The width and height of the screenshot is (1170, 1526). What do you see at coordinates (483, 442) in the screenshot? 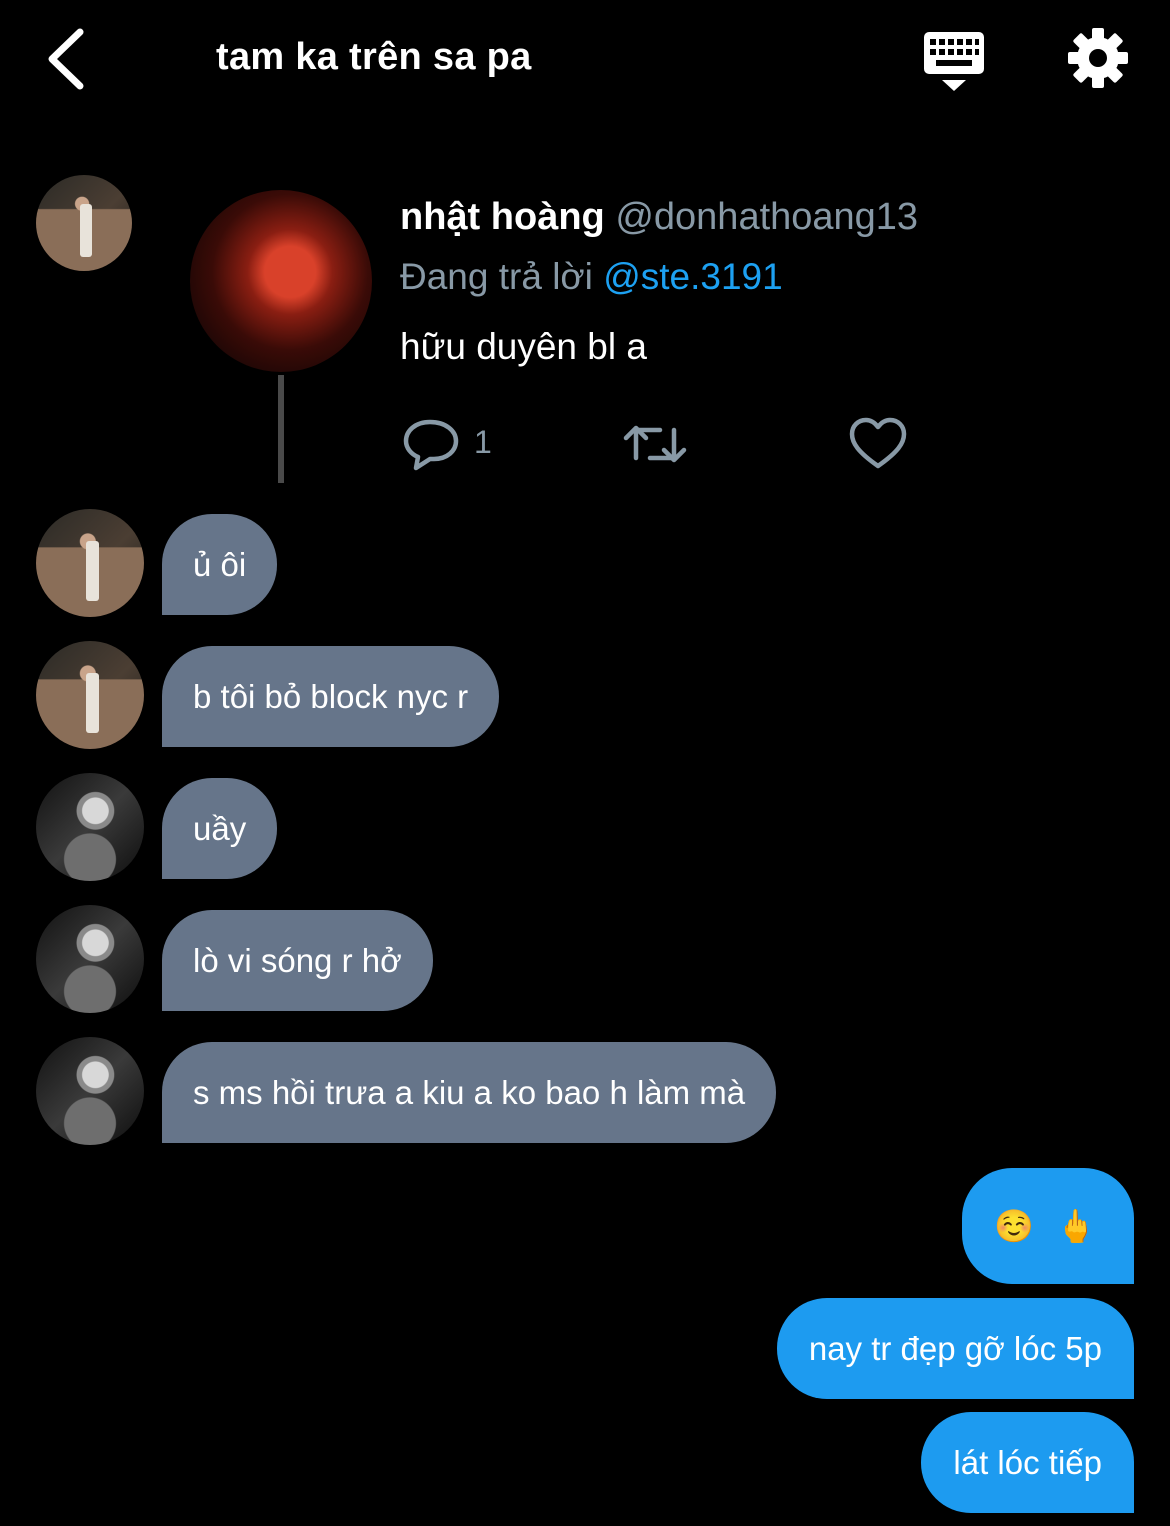
I see `reply-count: 1` at bounding box center [483, 442].